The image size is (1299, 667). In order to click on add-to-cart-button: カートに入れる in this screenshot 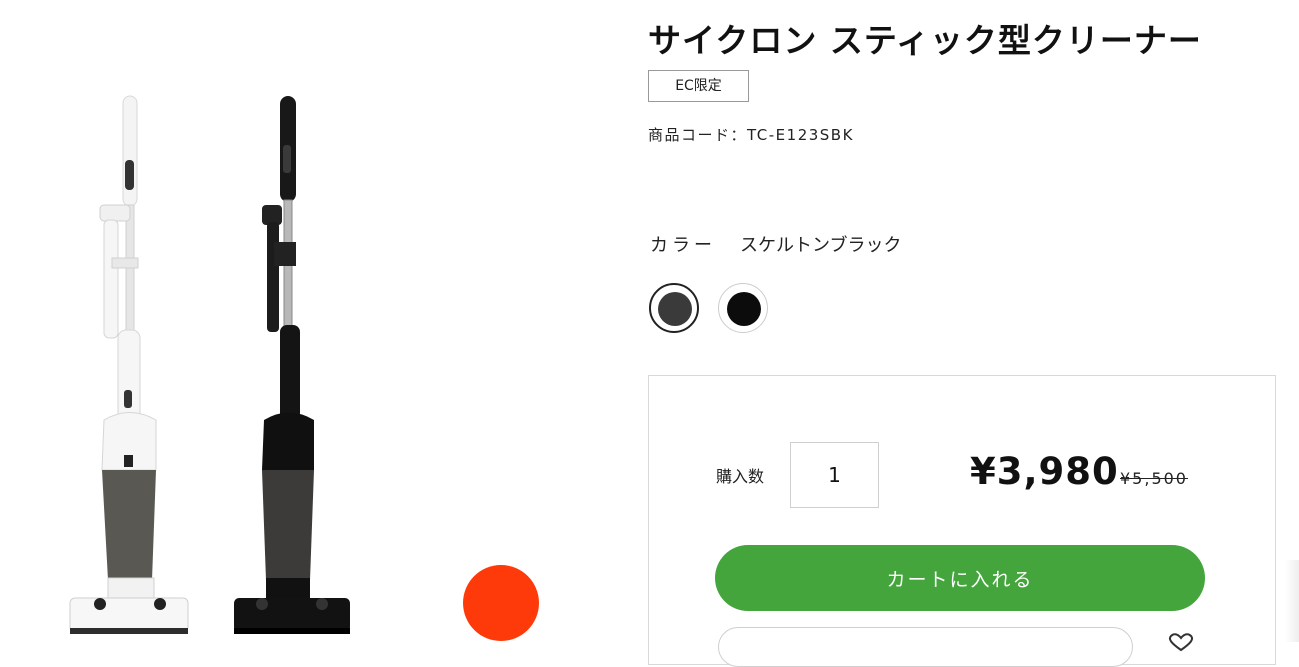, I will do `click(960, 578)`.